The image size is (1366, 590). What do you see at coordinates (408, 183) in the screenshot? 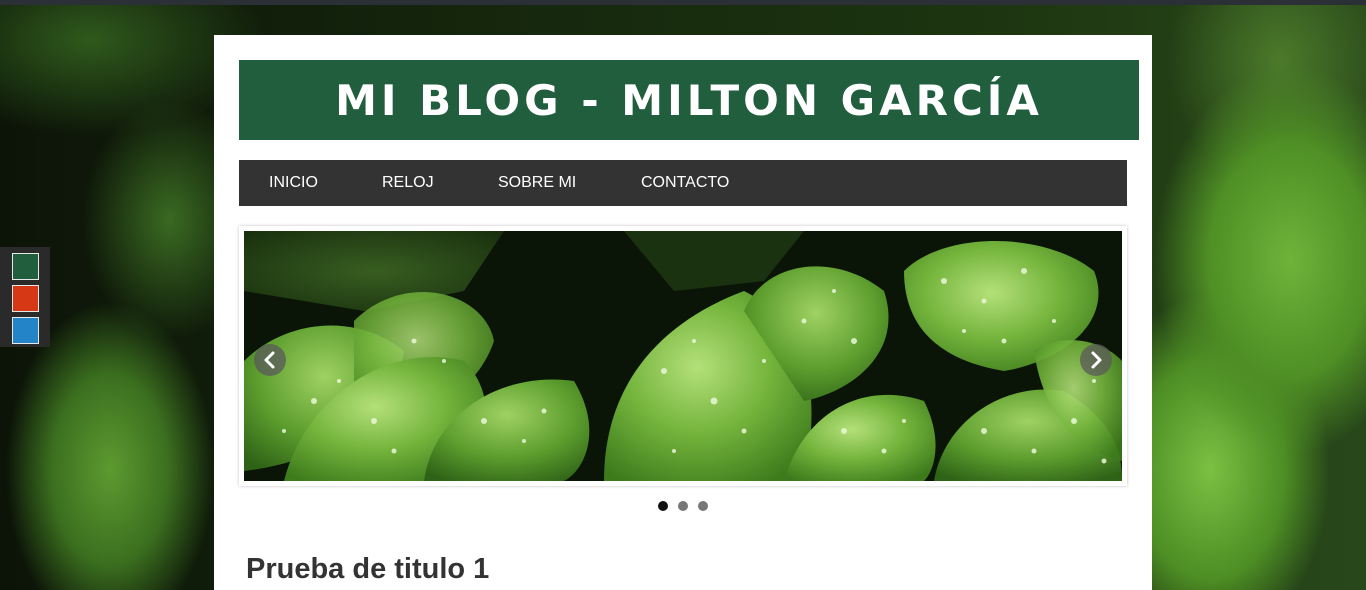
I see `nav-item-reloj: RELOJ` at bounding box center [408, 183].